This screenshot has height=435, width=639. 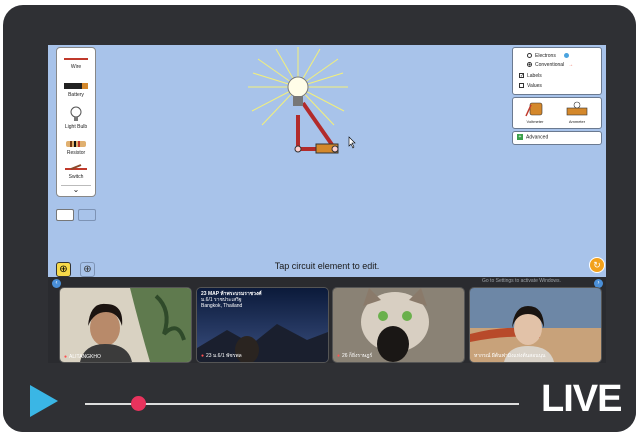 What do you see at coordinates (355, 356) in the screenshot?
I see `participant-name: ● 26 ก็ยิ่งราษฎร์` at bounding box center [355, 356].